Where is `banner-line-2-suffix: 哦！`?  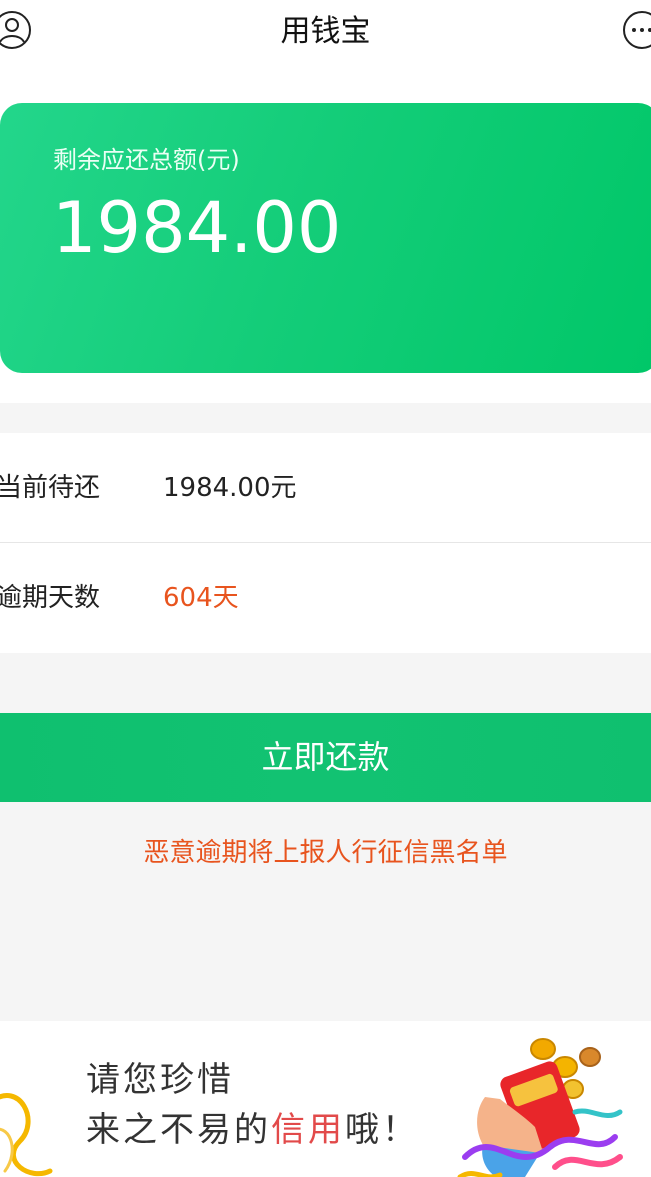 banner-line-2-suffix: 哦！ is located at coordinates (382, 1130).